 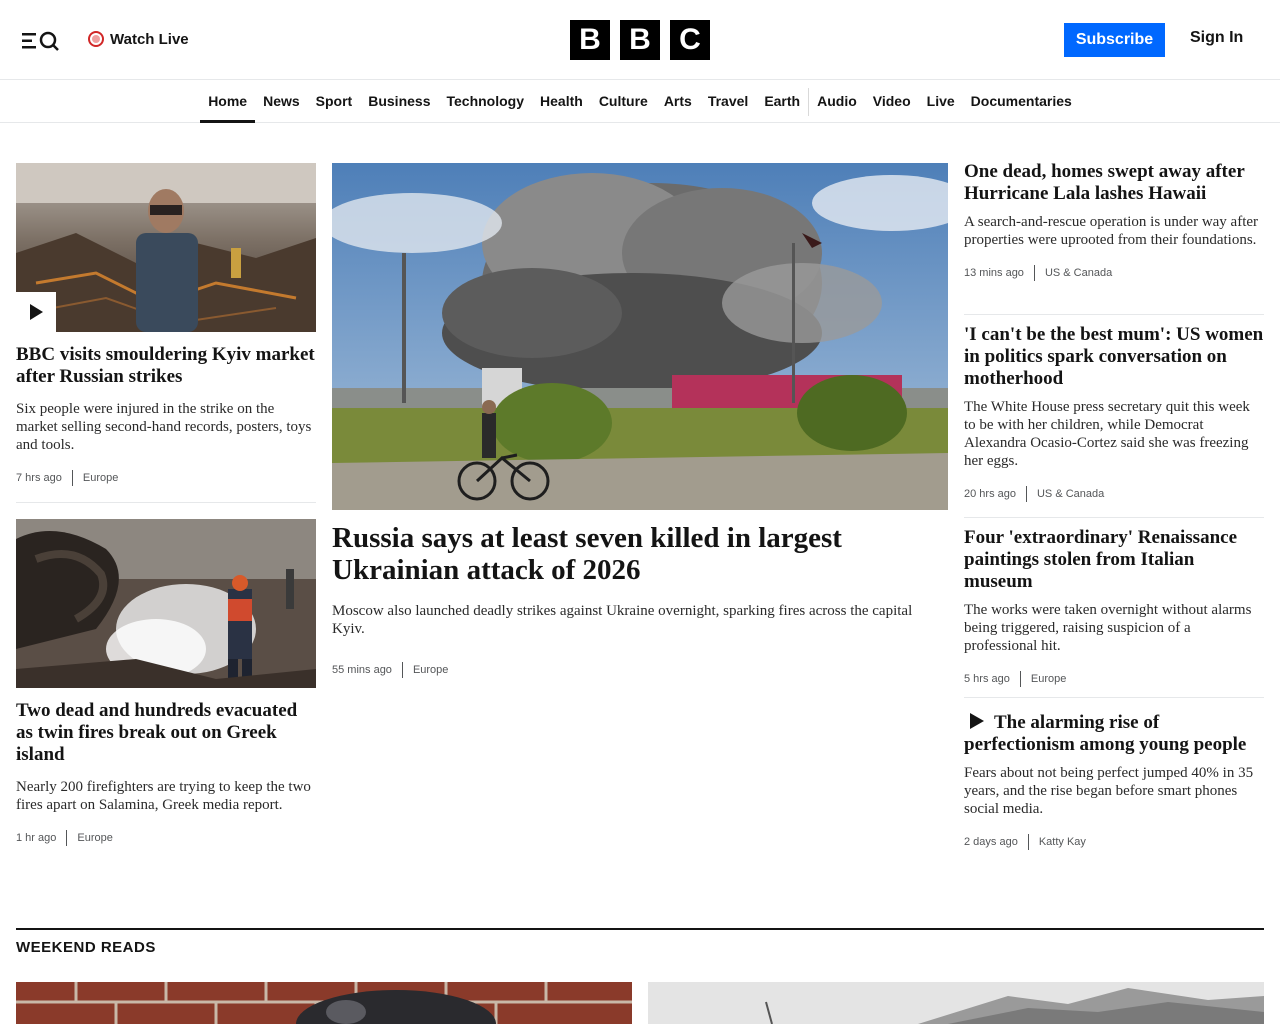 I want to click on live-indicator-icon, so click(x=96, y=39).